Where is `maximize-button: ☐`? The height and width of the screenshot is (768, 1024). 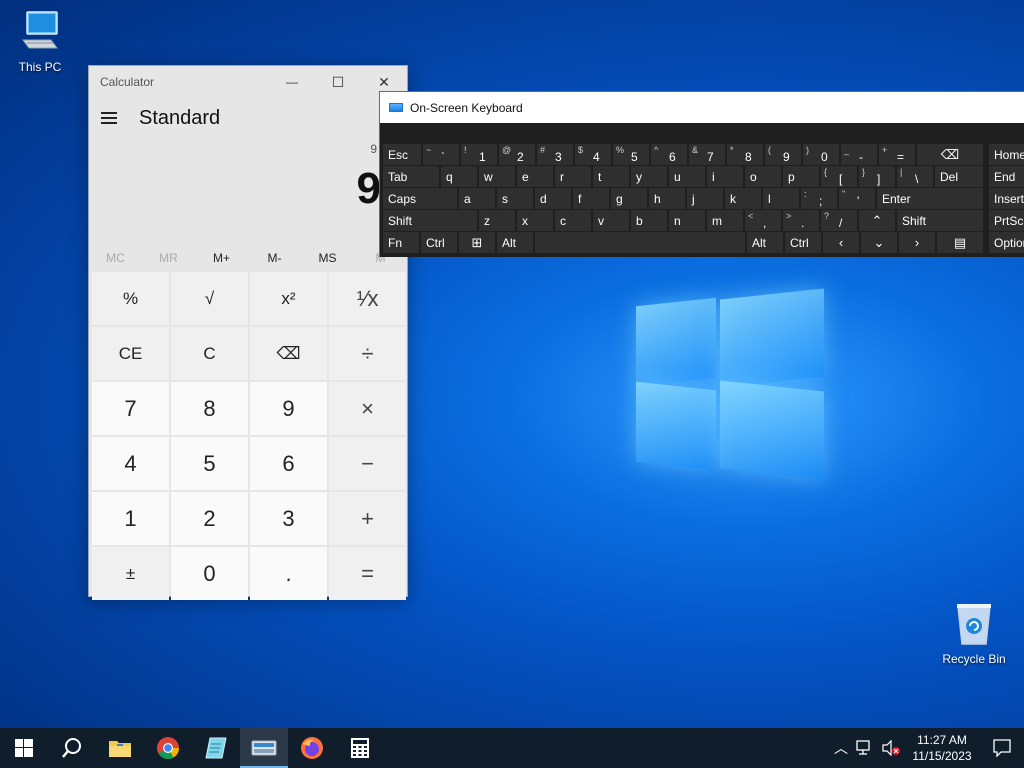
maximize-button: ☐ is located at coordinates (338, 82).